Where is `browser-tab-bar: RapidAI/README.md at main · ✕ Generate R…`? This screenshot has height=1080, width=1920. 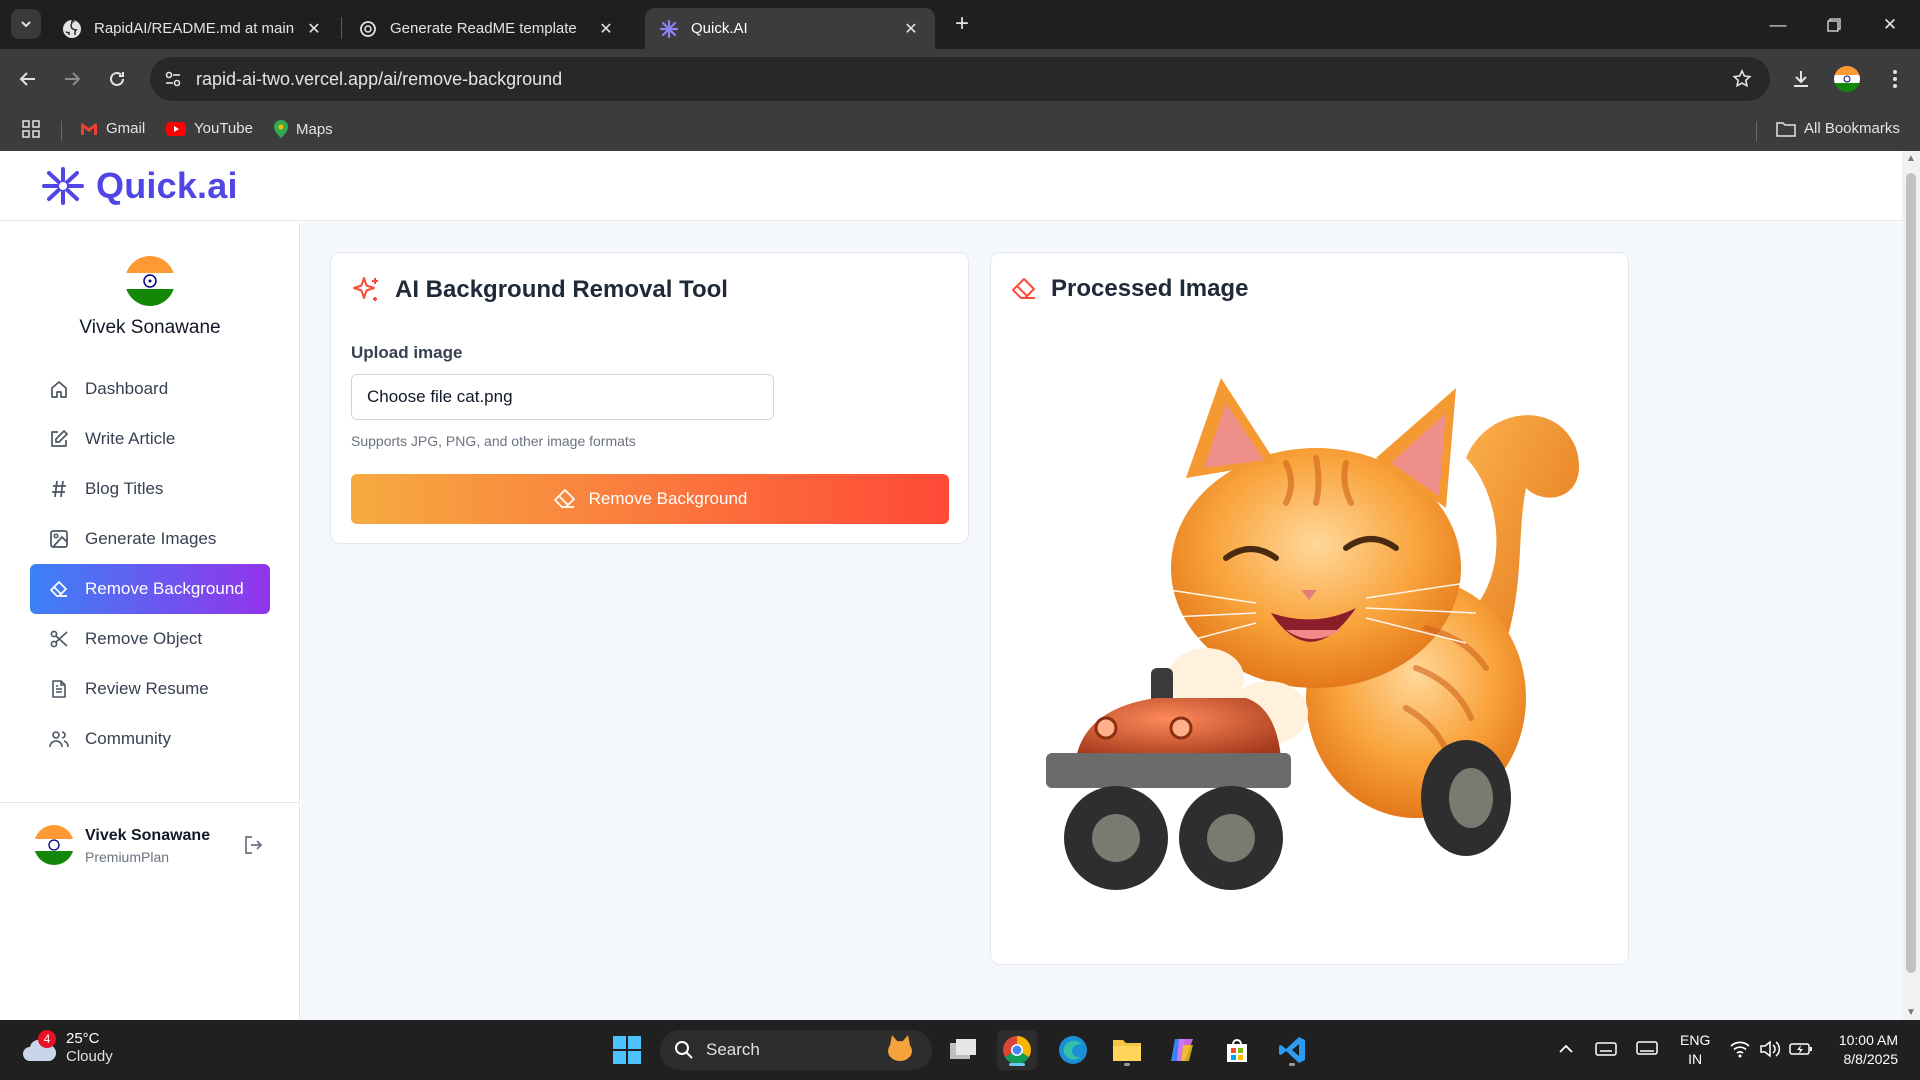 browser-tab-bar: RapidAI/README.md at main · ✕ Generate R… is located at coordinates (960, 24).